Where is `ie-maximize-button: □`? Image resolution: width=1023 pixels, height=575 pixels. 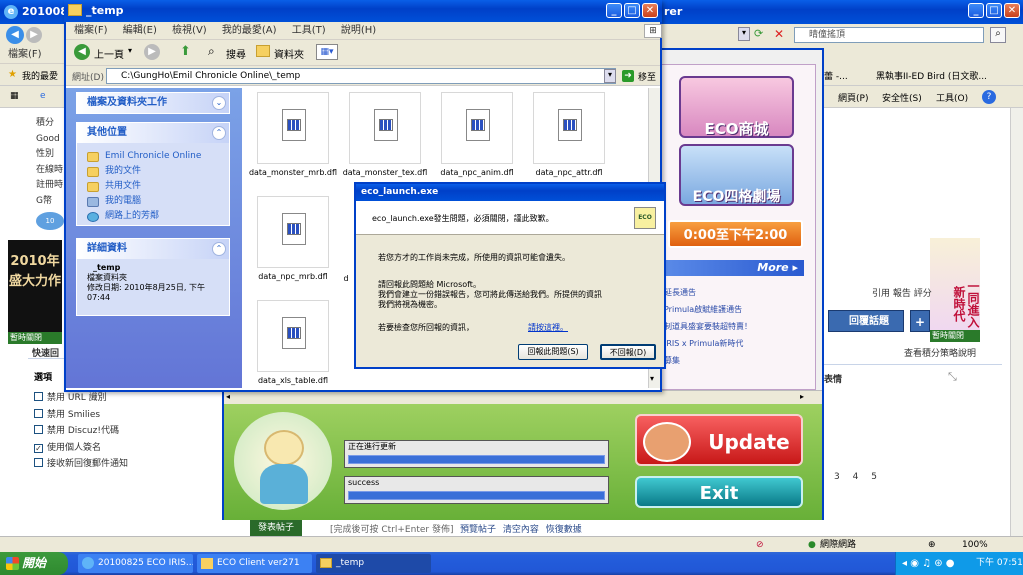
ie-maximize-button: □ is located at coordinates (994, 10).